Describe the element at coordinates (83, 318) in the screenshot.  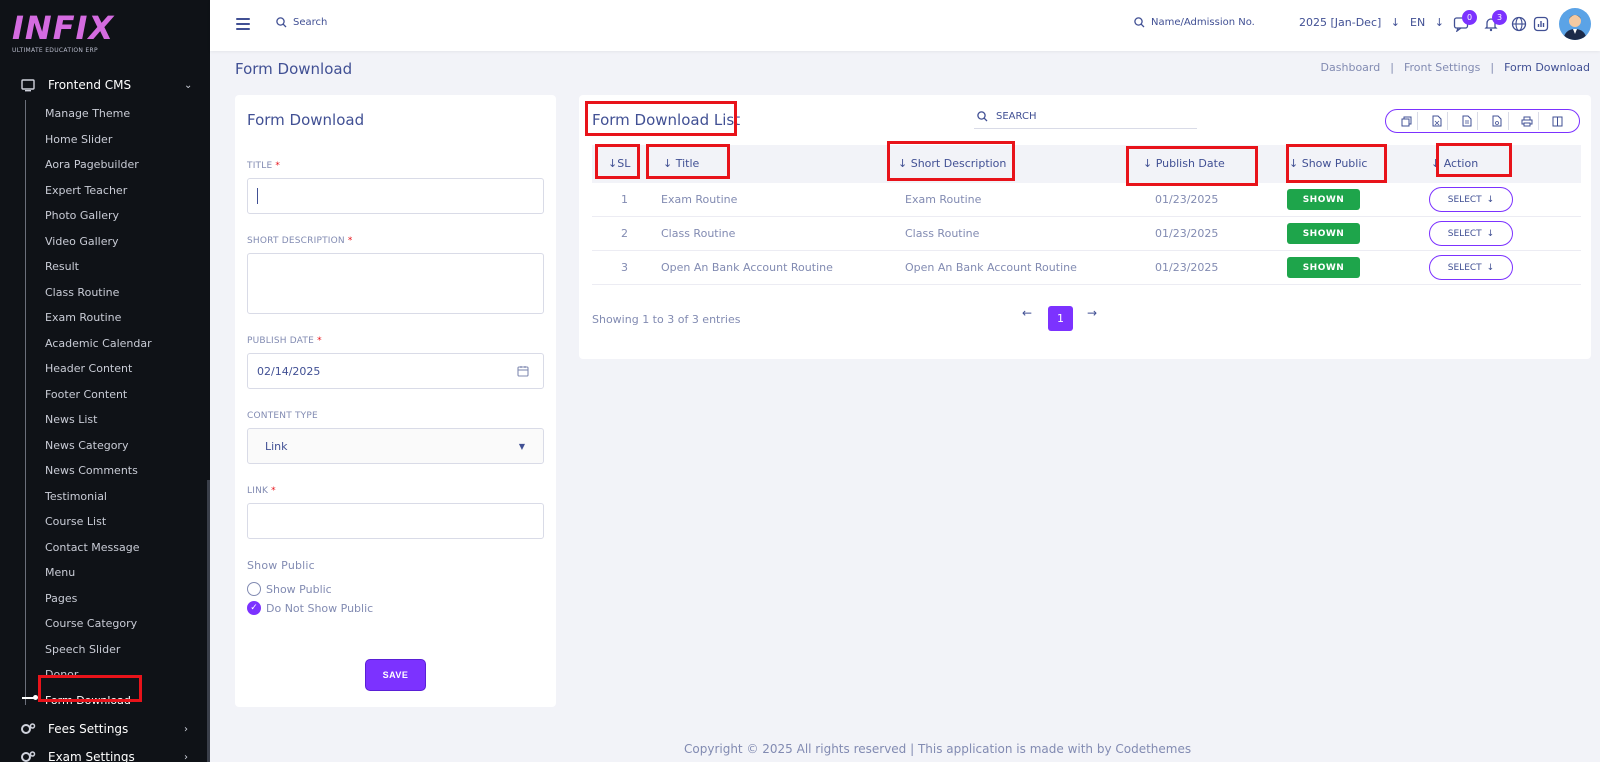
I see `sidebar-item-exam-routine: Exam Routine` at that location.